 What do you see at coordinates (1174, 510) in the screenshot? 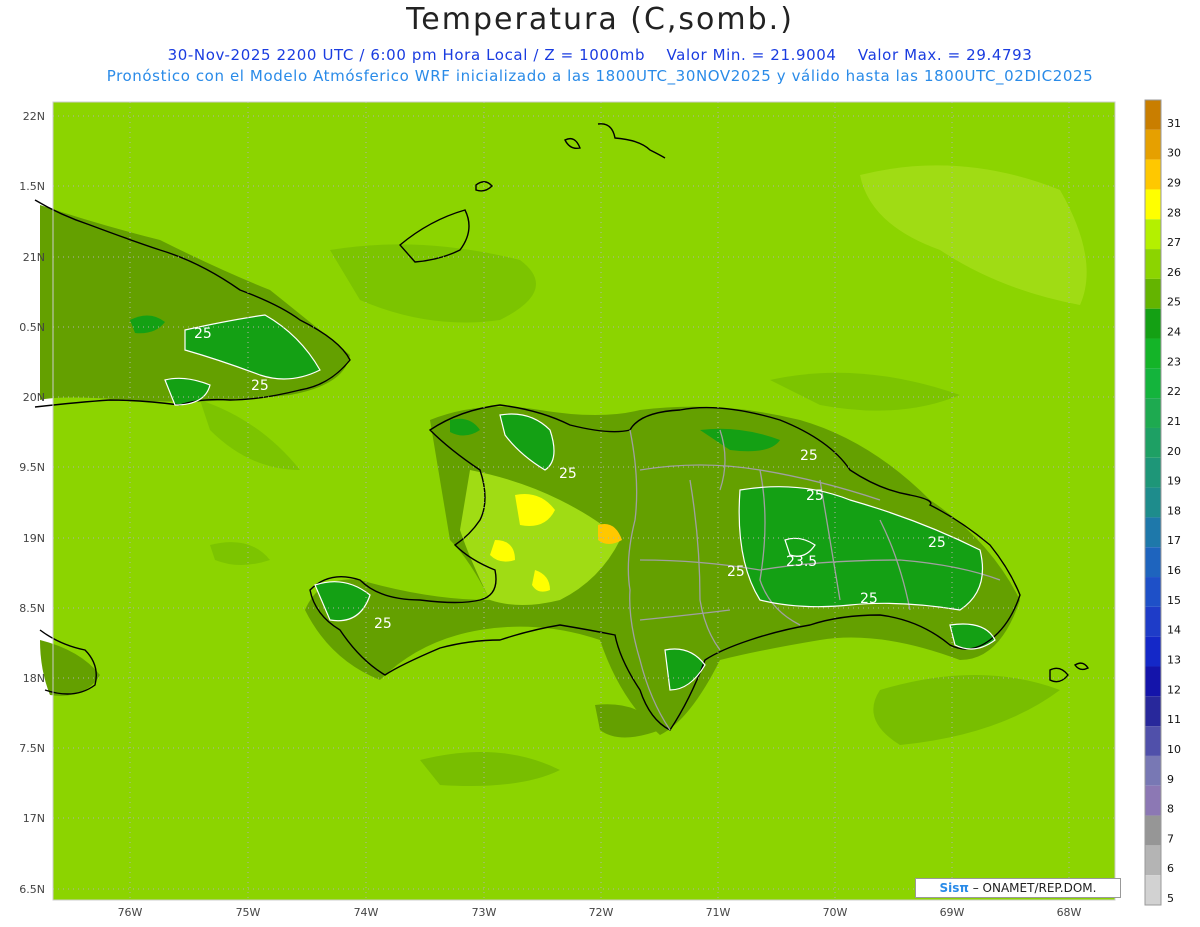
I see `colorbar-label: 18` at bounding box center [1174, 510].